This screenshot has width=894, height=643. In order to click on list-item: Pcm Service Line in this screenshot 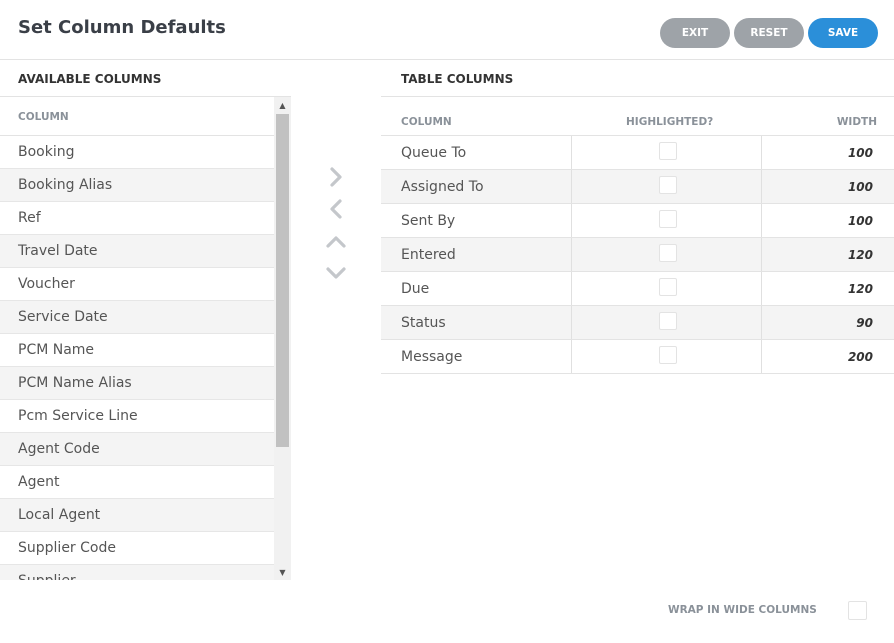, I will do `click(137, 416)`.